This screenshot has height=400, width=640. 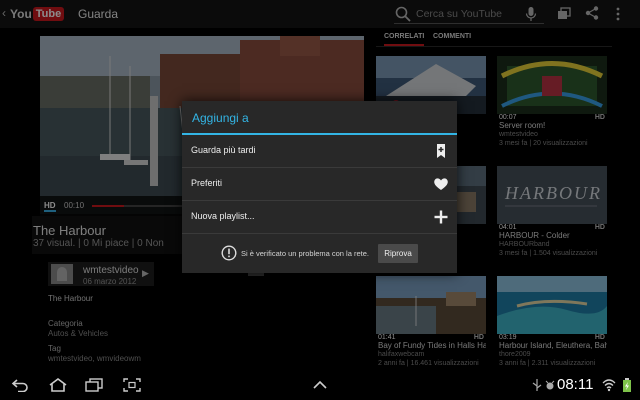 I want to click on system-bar: 08:11, so click(x=320, y=385).